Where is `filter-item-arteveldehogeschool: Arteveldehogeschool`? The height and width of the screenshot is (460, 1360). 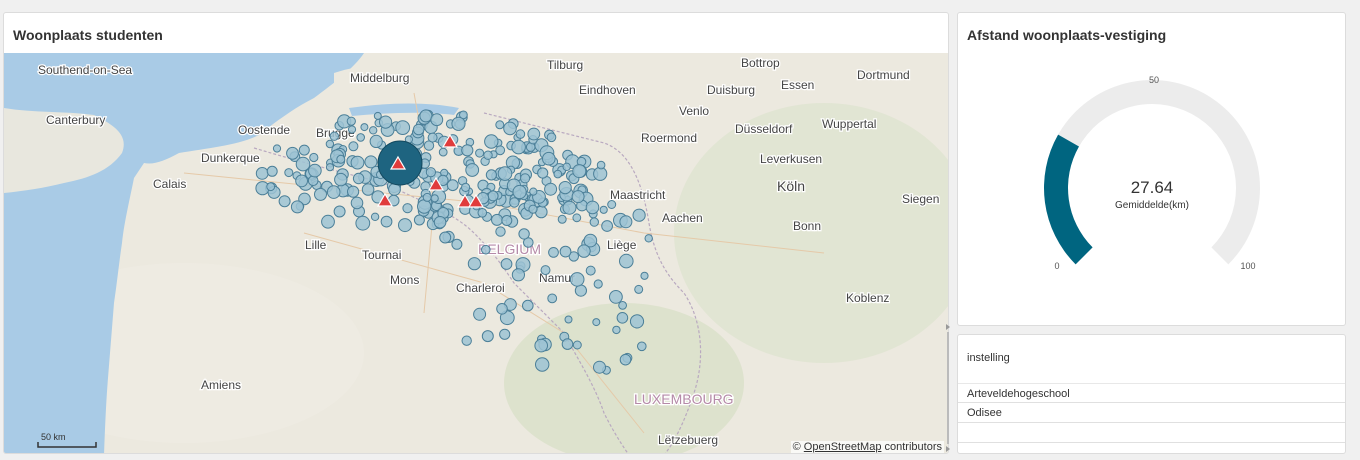 filter-item-arteveldehogeschool: Arteveldehogeschool is located at coordinates (1151, 393).